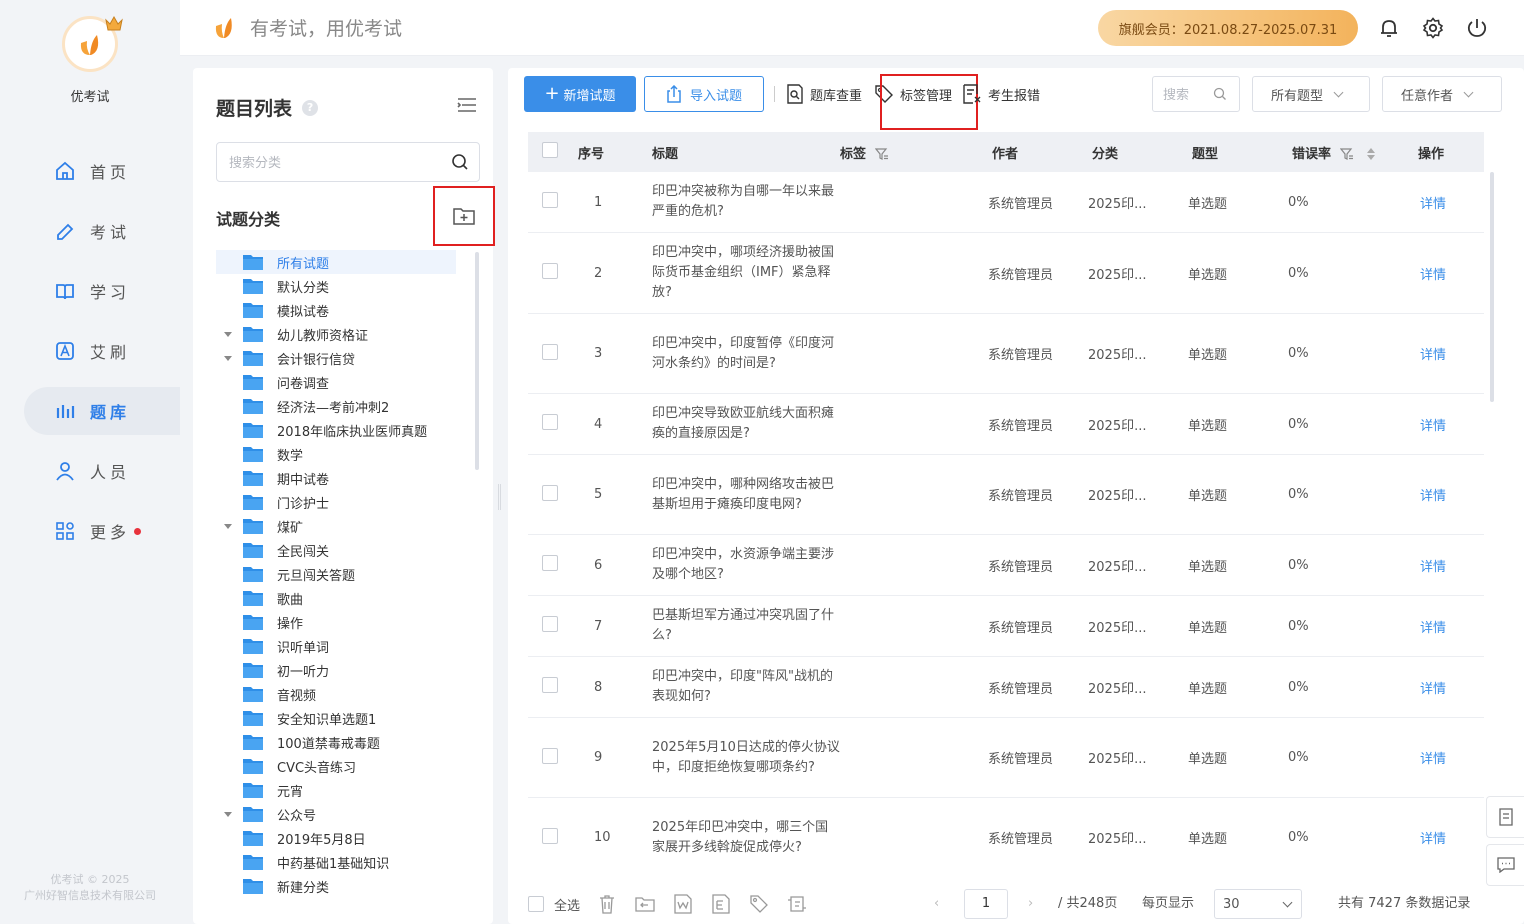 The image size is (1524, 924). I want to click on app-logo, so click(92, 44).